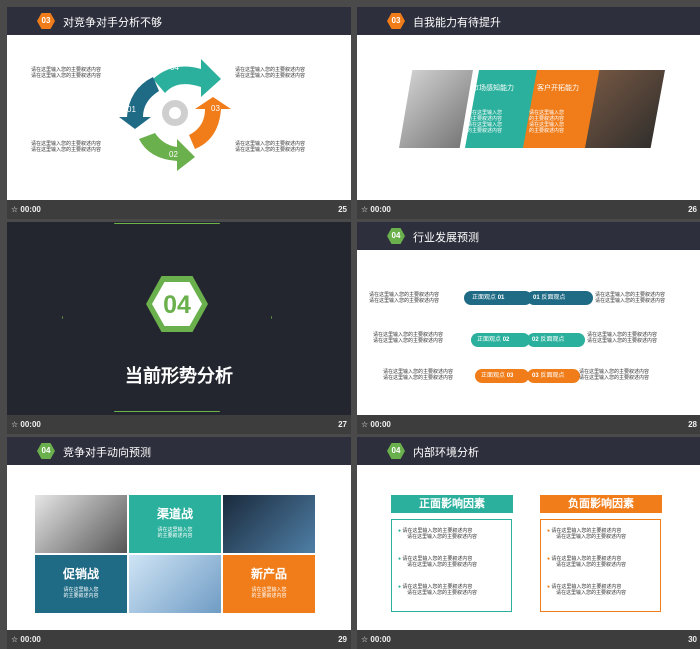 This screenshot has width=700, height=649. I want to click on slide-header: 04 竞争对手动向预测, so click(179, 451).